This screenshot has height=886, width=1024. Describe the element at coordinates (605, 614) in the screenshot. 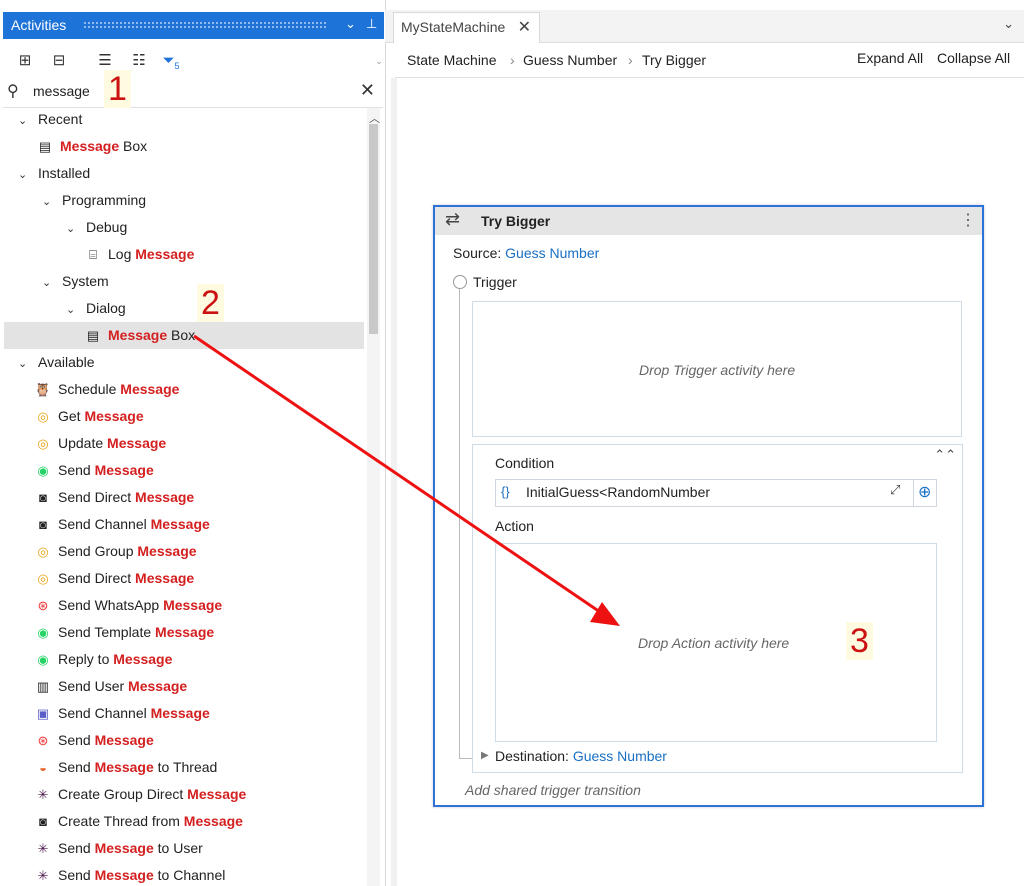

I see `arrow-head` at that location.